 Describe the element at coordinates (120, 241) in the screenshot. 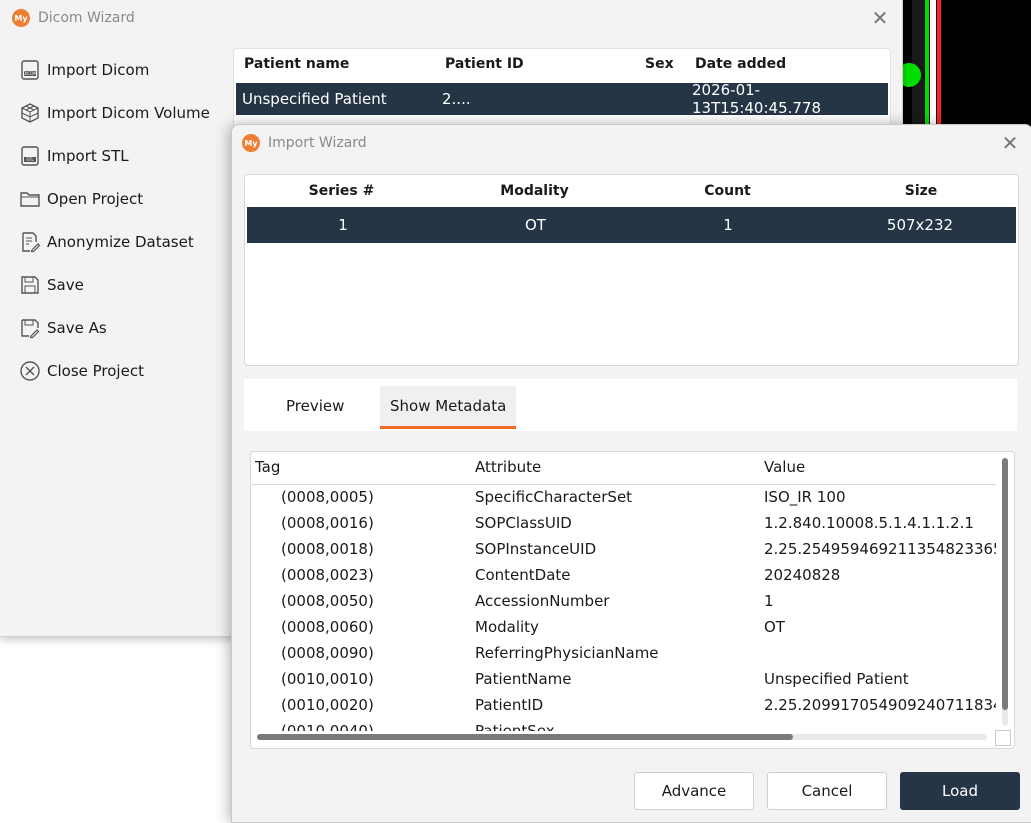

I see `menu-item-label: Anonymize Dataset` at that location.